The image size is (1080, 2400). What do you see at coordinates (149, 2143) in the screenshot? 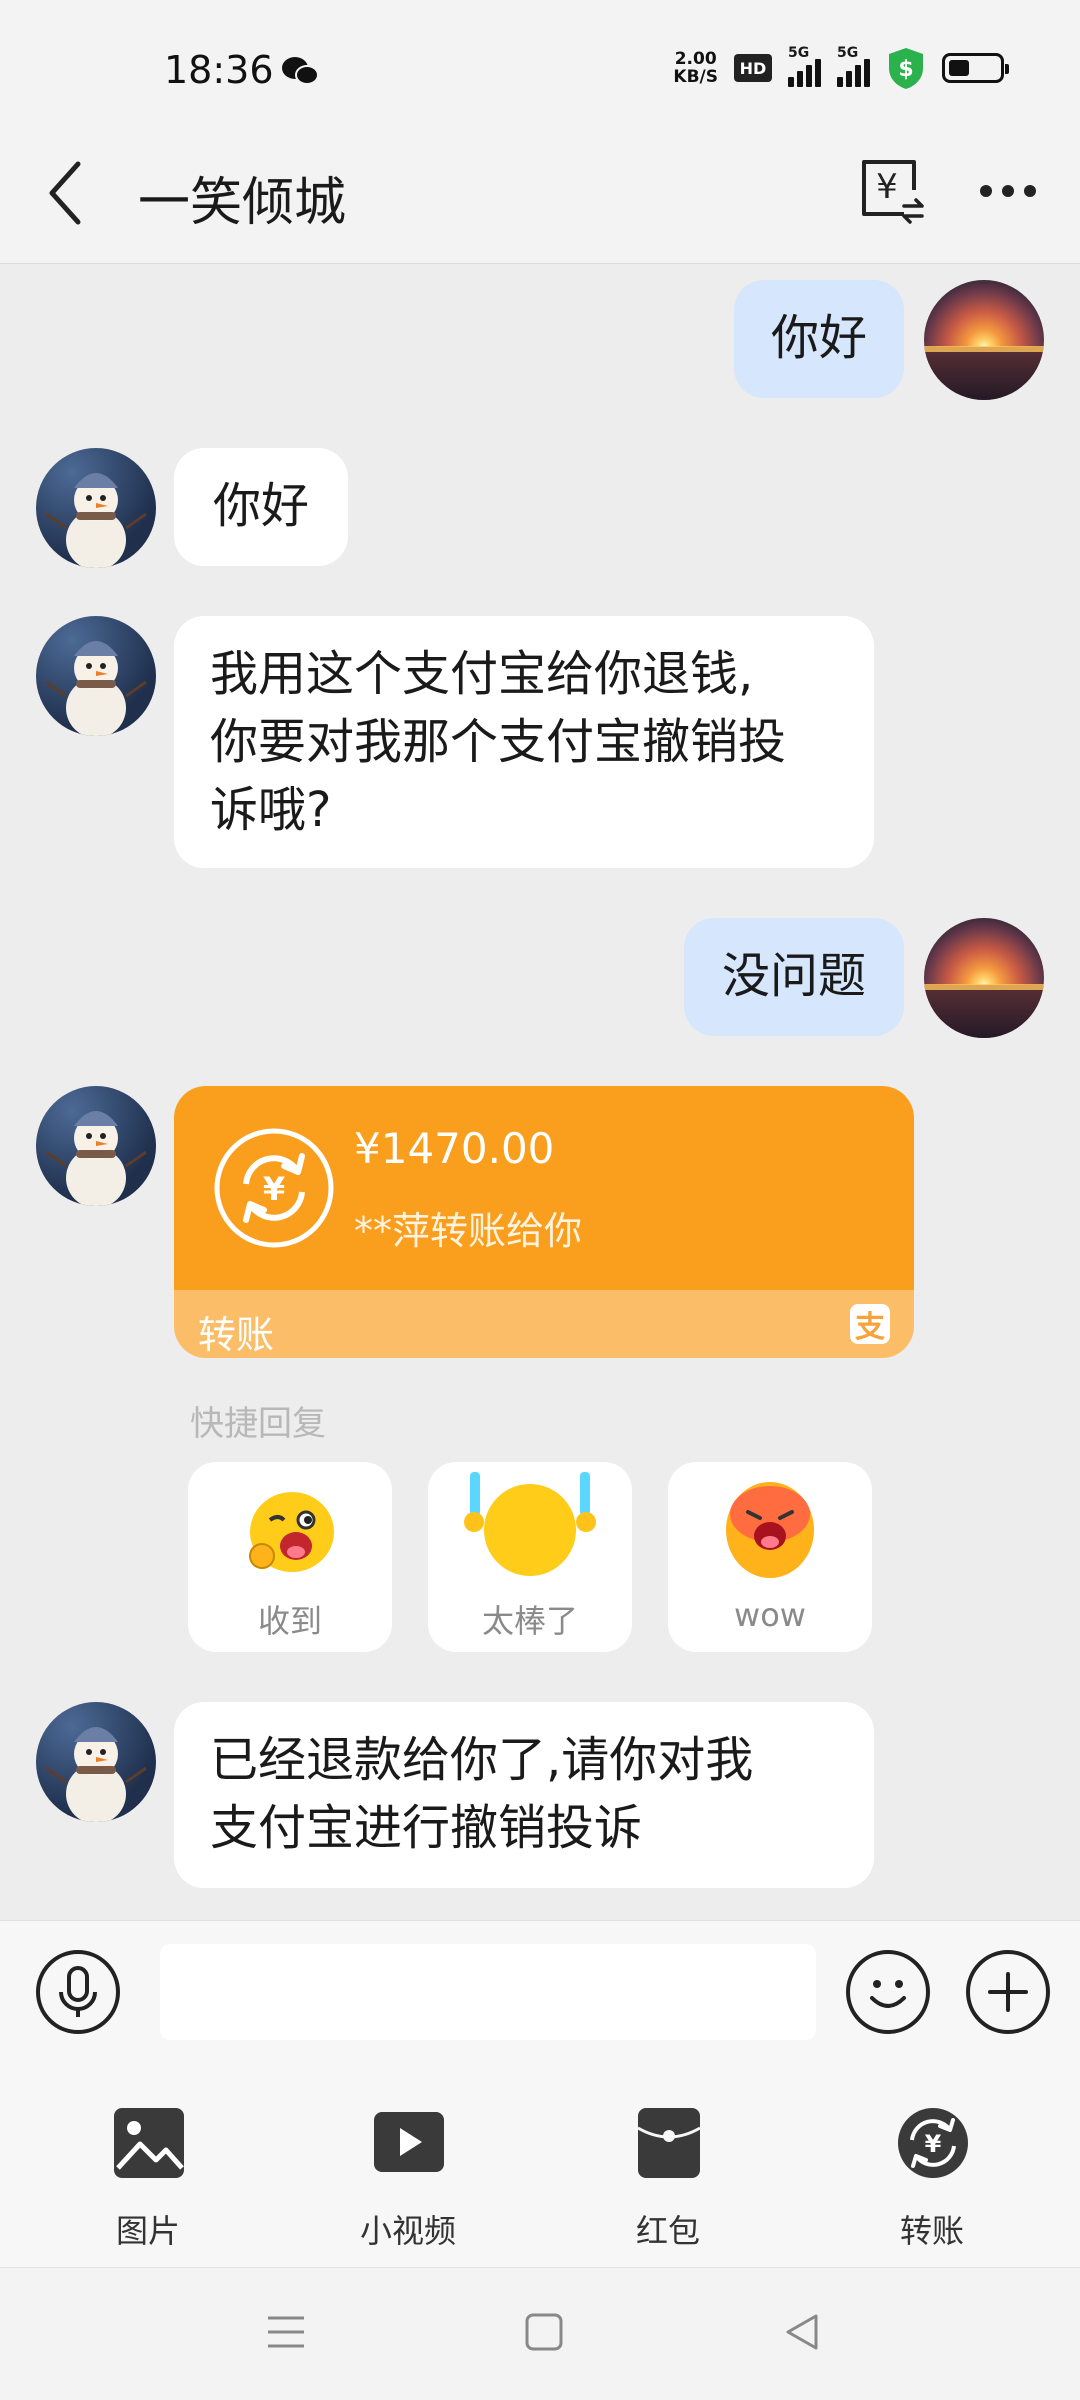
I see `image-icon` at bounding box center [149, 2143].